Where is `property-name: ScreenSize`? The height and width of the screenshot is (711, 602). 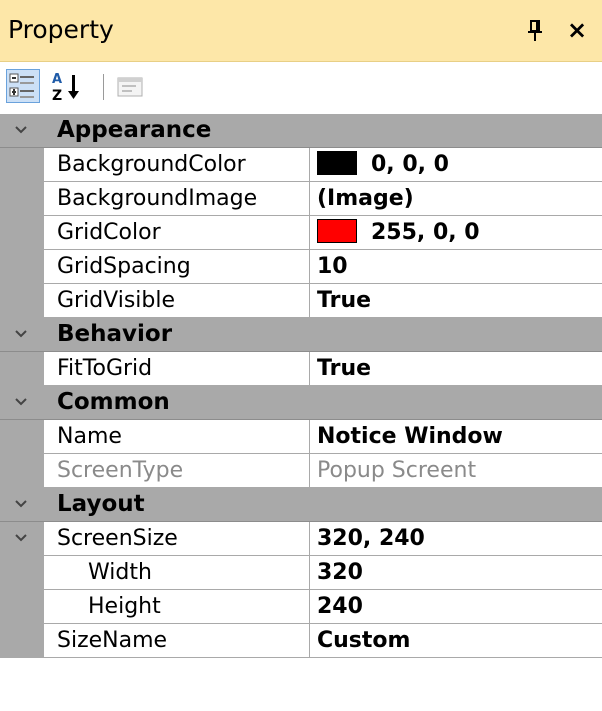 property-name: ScreenSize is located at coordinates (178, 538).